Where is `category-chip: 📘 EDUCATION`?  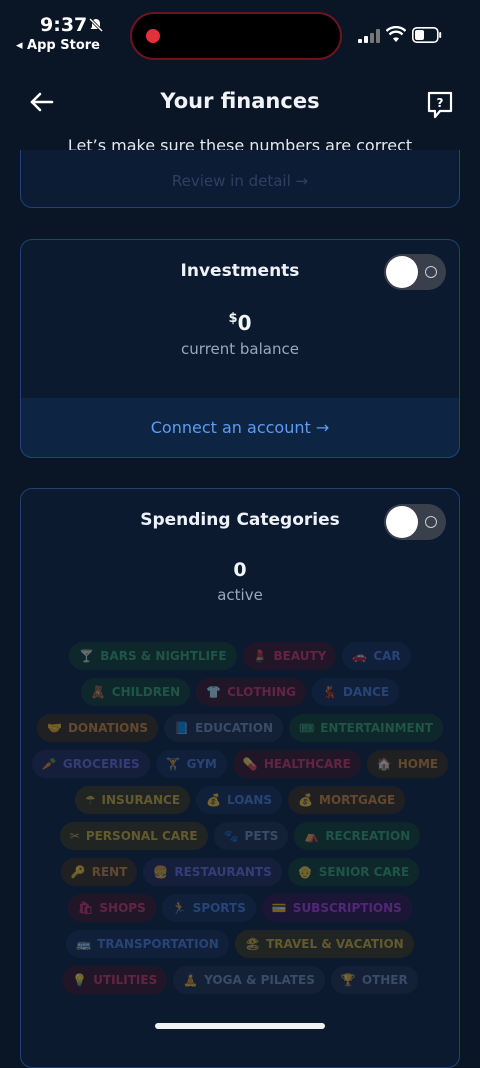
category-chip: 📘 EDUCATION is located at coordinates (223, 728).